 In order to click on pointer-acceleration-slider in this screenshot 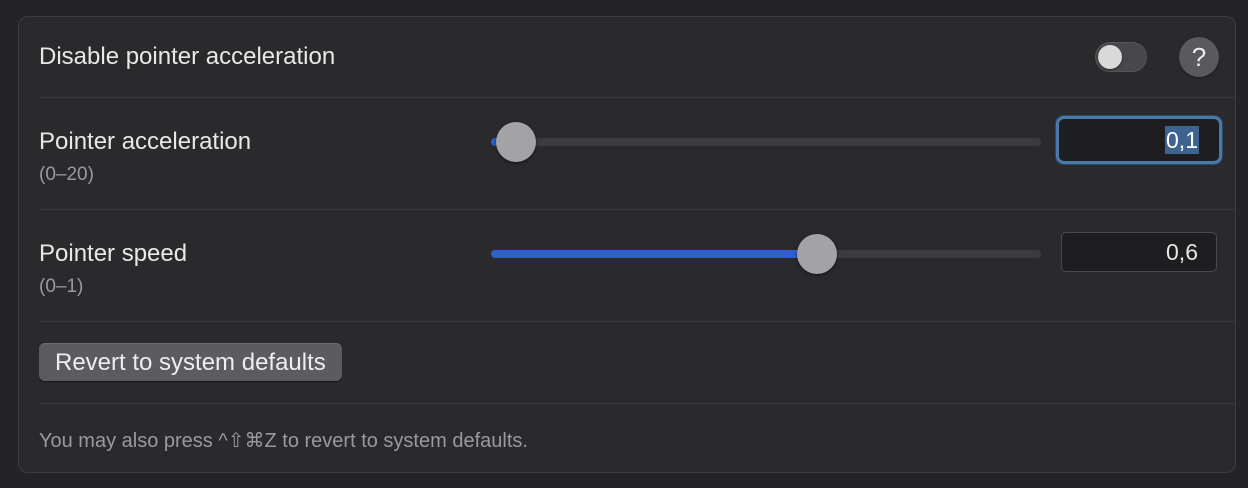, I will do `click(766, 142)`.